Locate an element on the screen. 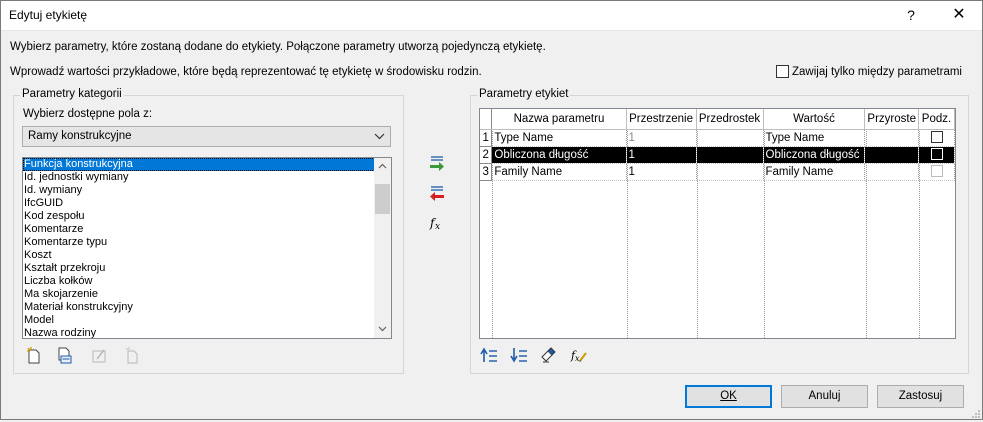 This screenshot has height=422, width=983. column-header-suffix: Przyroste is located at coordinates (891, 119).